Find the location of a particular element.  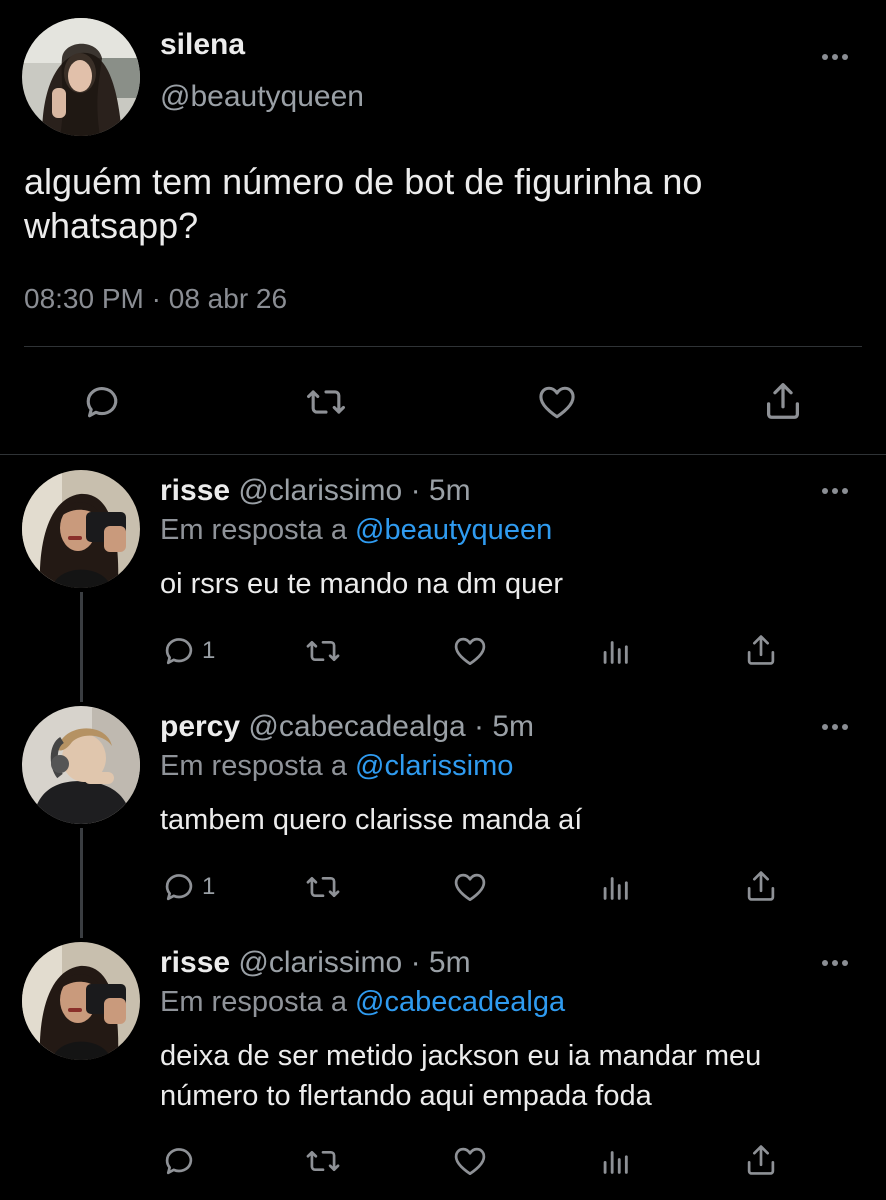

mention-link: @clarissimo is located at coordinates (434, 766).